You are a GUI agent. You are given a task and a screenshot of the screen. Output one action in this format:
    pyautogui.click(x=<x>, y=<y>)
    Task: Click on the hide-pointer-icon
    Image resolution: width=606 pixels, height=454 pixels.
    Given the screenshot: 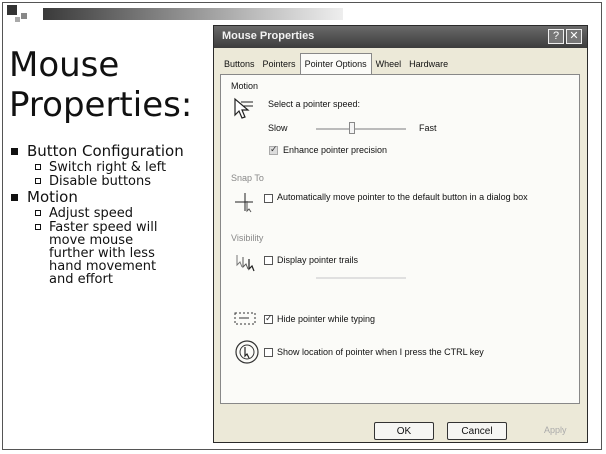 What is the action you would take?
    pyautogui.click(x=245, y=318)
    